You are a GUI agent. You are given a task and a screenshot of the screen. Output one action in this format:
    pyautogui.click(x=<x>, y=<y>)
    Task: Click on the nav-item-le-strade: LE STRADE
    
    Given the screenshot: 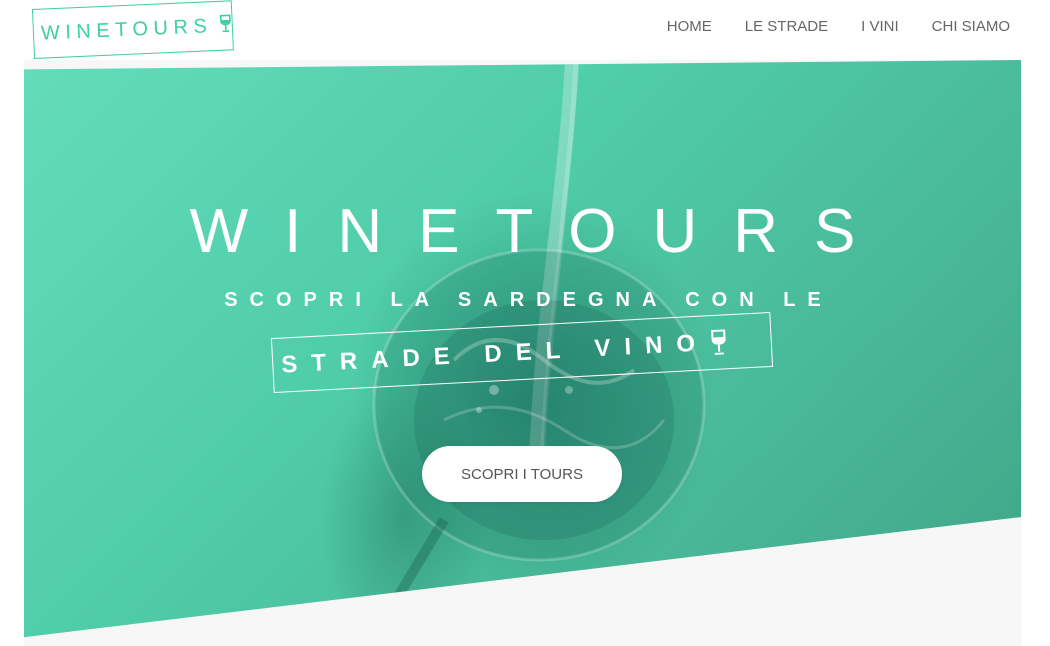 What is the action you would take?
    pyautogui.click(x=786, y=26)
    